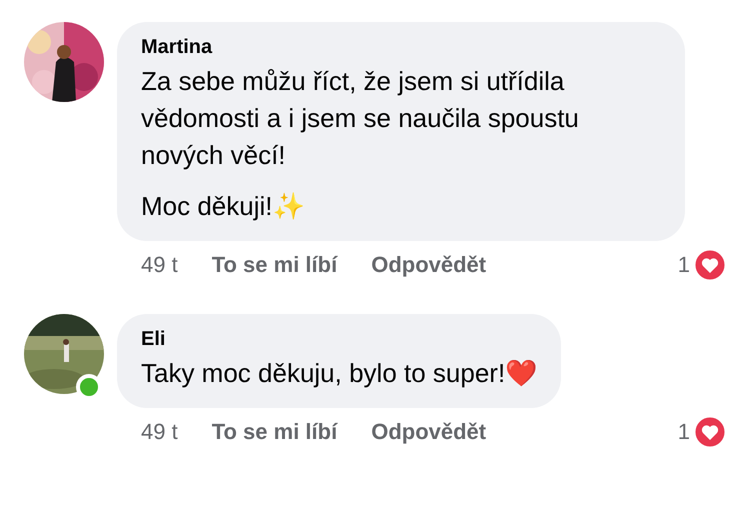 The height and width of the screenshot is (511, 750). I want to click on author-name: Eli, so click(339, 339).